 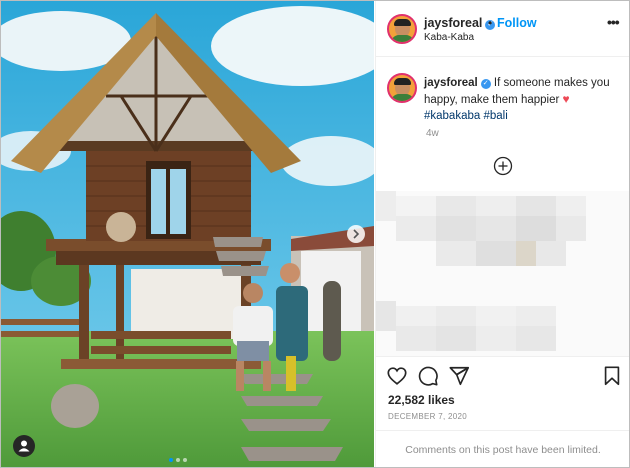 I want to click on hashtag-link: #bali, so click(x=495, y=116).